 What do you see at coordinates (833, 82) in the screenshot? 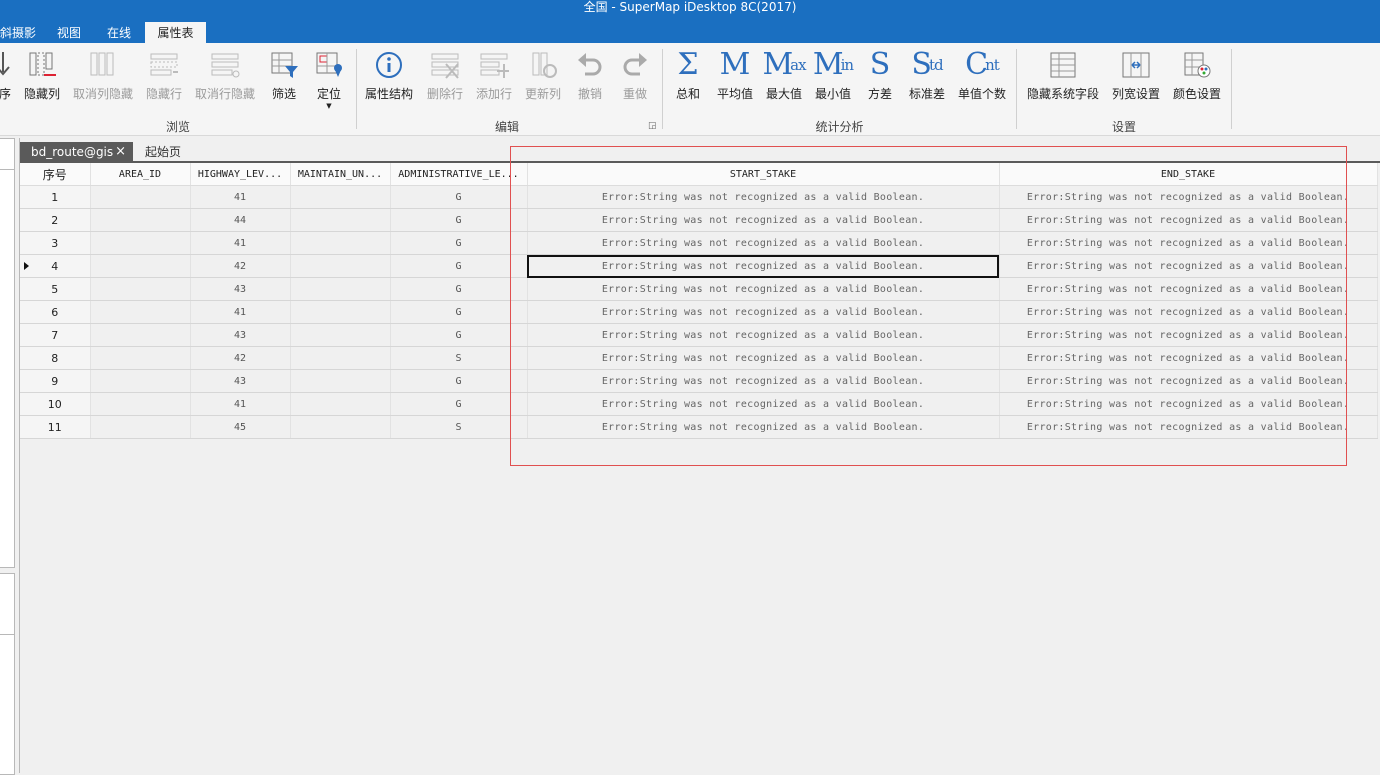
I see `min-button: Min 最小值` at bounding box center [833, 82].